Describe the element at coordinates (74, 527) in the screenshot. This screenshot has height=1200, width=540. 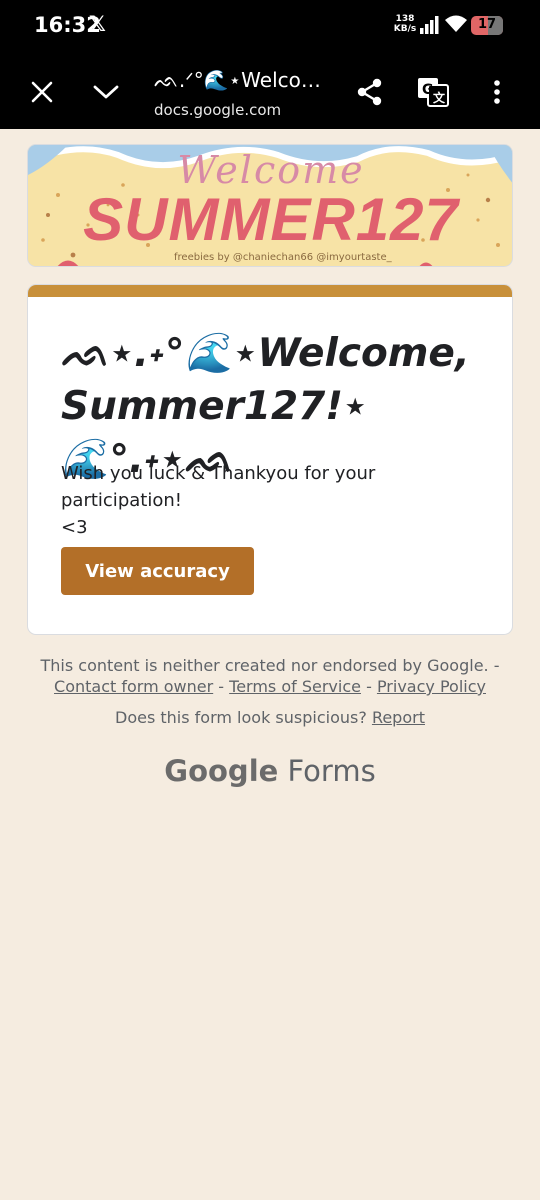
I see `form-message-line-2: <3` at that location.